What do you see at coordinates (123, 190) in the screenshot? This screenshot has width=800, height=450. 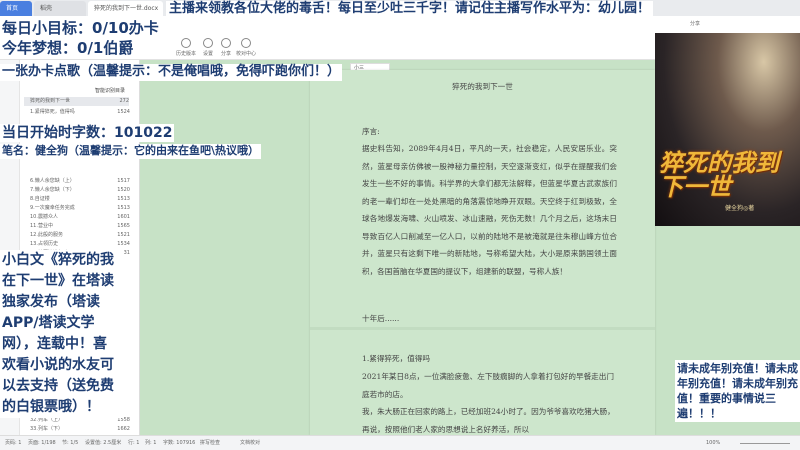 I see `toc-count: 1520` at bounding box center [123, 190].